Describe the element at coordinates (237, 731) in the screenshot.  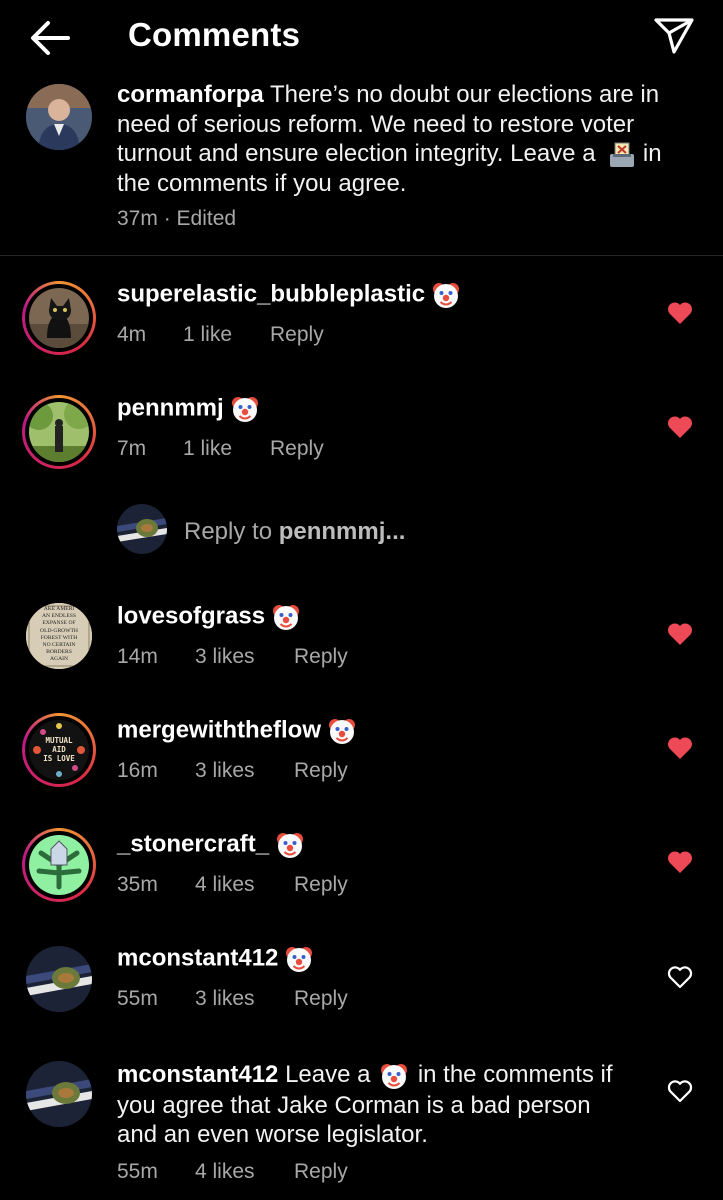
I see `comment-username: mergewiththeflow` at that location.